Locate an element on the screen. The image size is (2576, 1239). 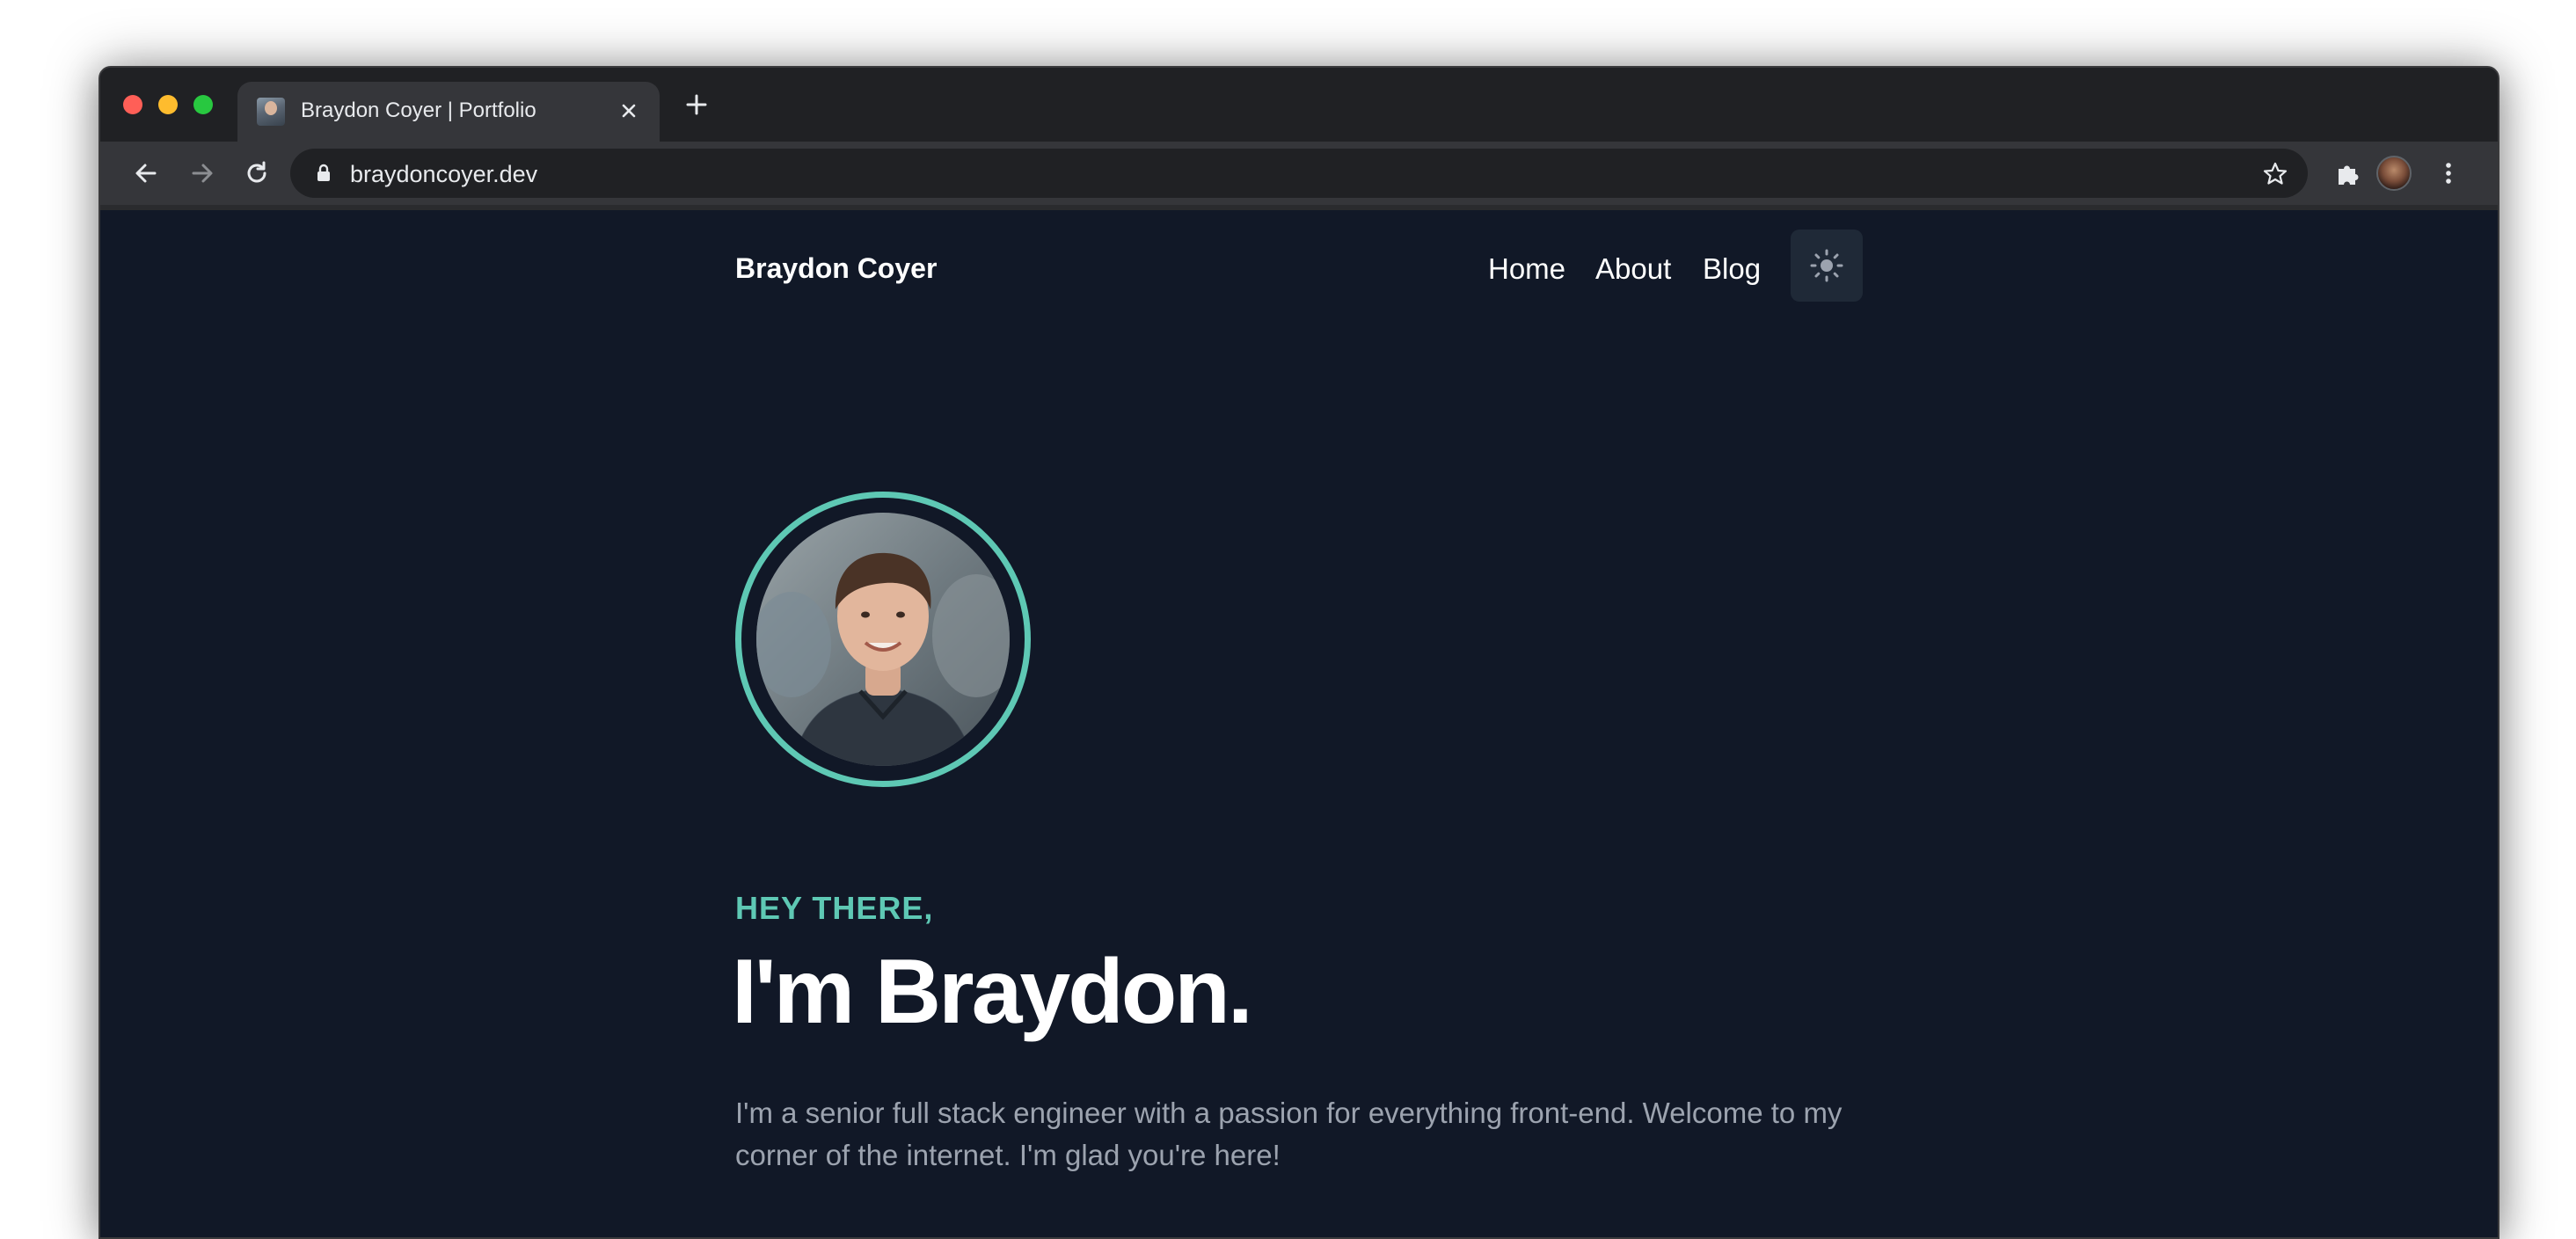
profile-avatar is located at coordinates (2394, 174).